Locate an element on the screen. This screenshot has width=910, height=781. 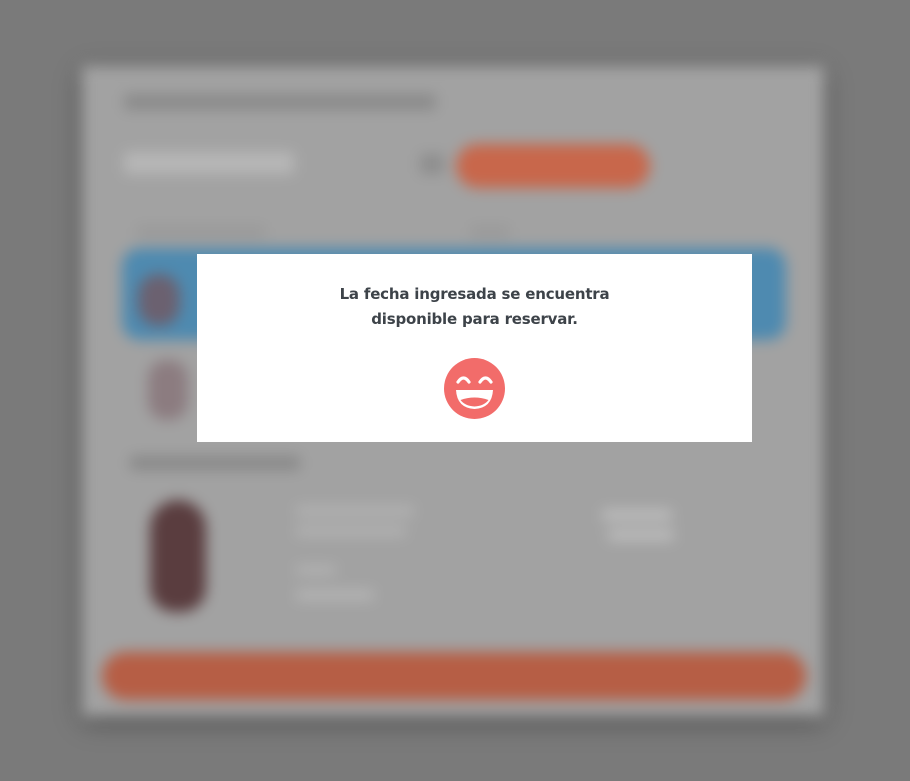
background-avatar is located at coordinates (159, 300).